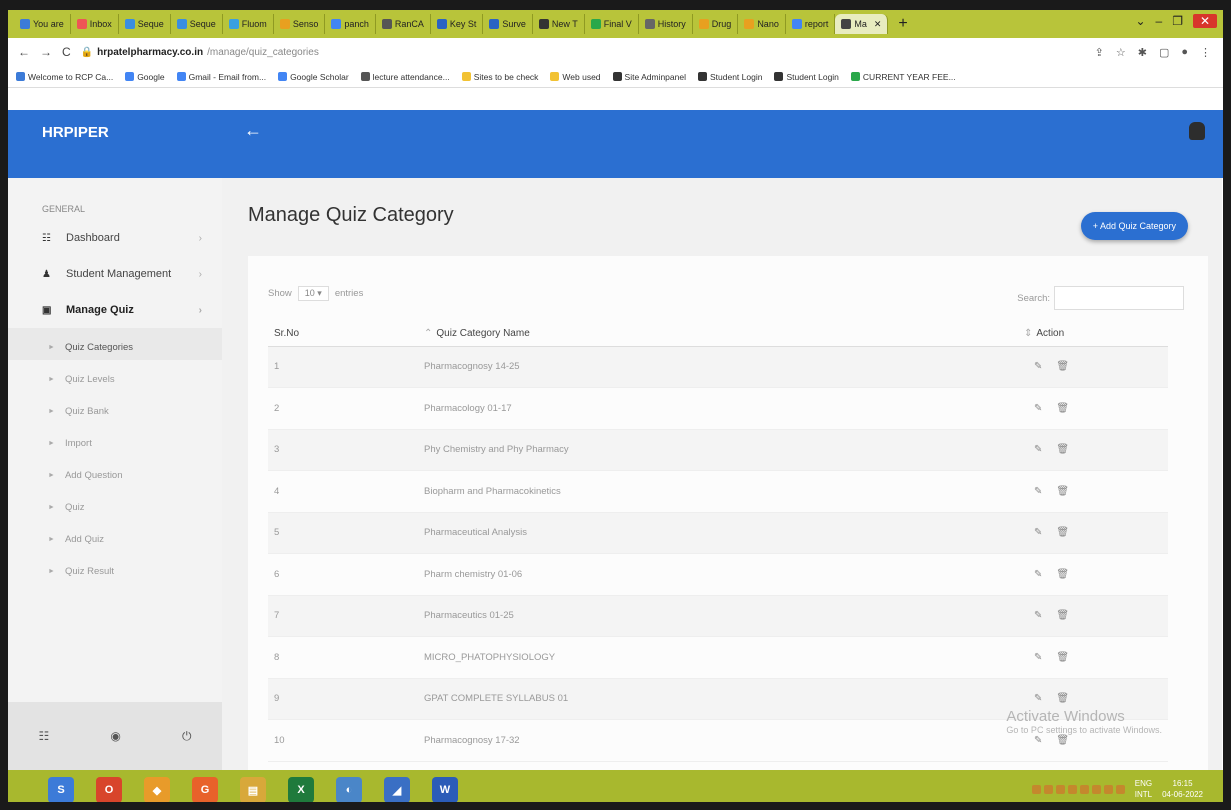 The image size is (1231, 810). Describe the element at coordinates (248, 24) in the screenshot. I see `browser-tab: Fluom` at that location.